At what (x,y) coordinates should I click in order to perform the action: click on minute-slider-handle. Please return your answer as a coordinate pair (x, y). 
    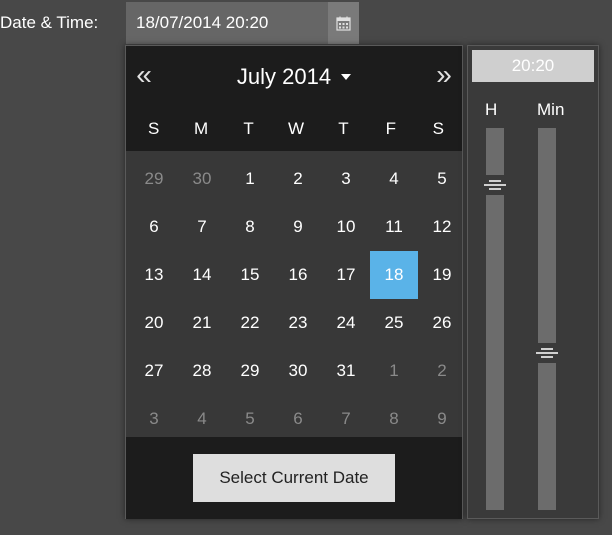
    Looking at the image, I should click on (547, 353).